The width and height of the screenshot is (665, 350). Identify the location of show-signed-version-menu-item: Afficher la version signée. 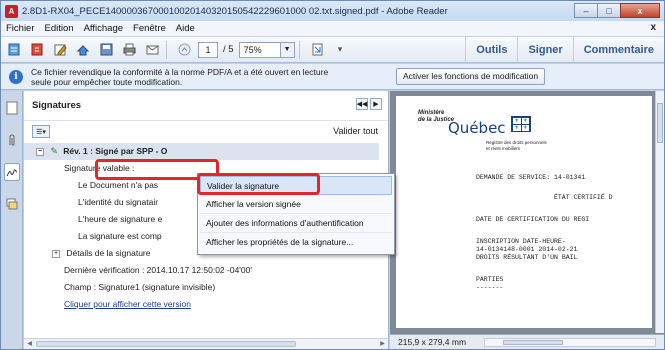
(296, 204).